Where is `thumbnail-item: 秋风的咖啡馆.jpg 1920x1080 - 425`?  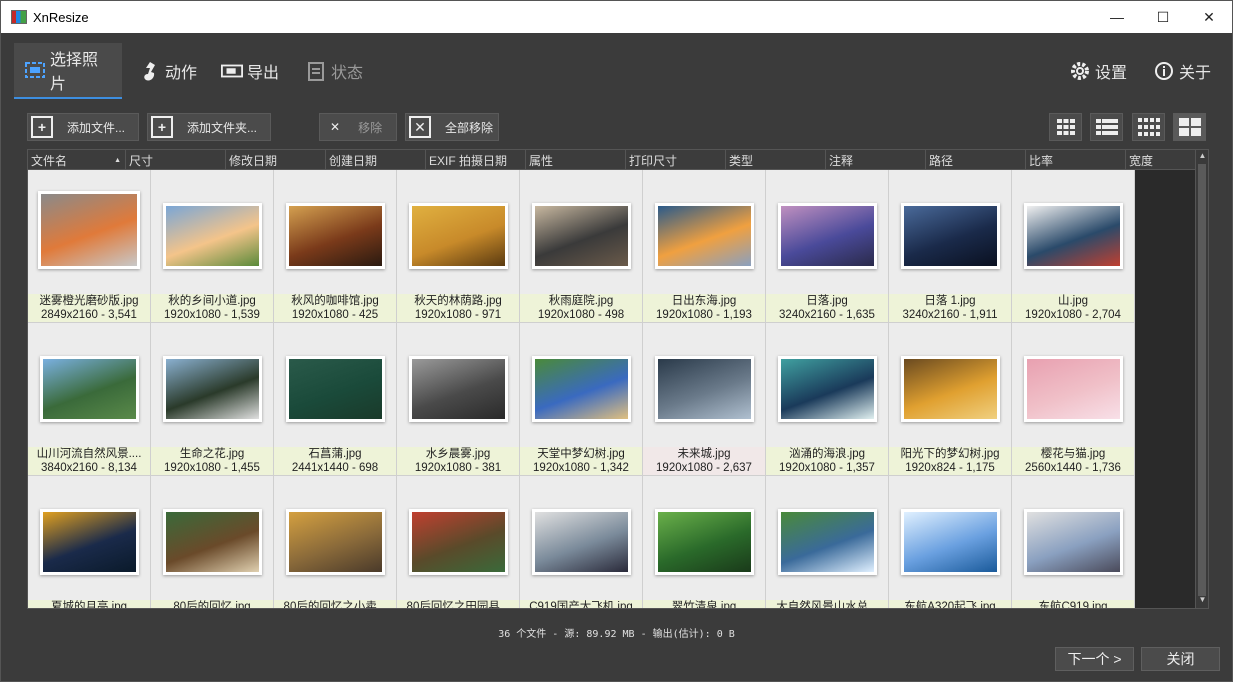
thumbnail-item: 秋风的咖啡馆.jpg 1920x1080 - 425 is located at coordinates (335, 246).